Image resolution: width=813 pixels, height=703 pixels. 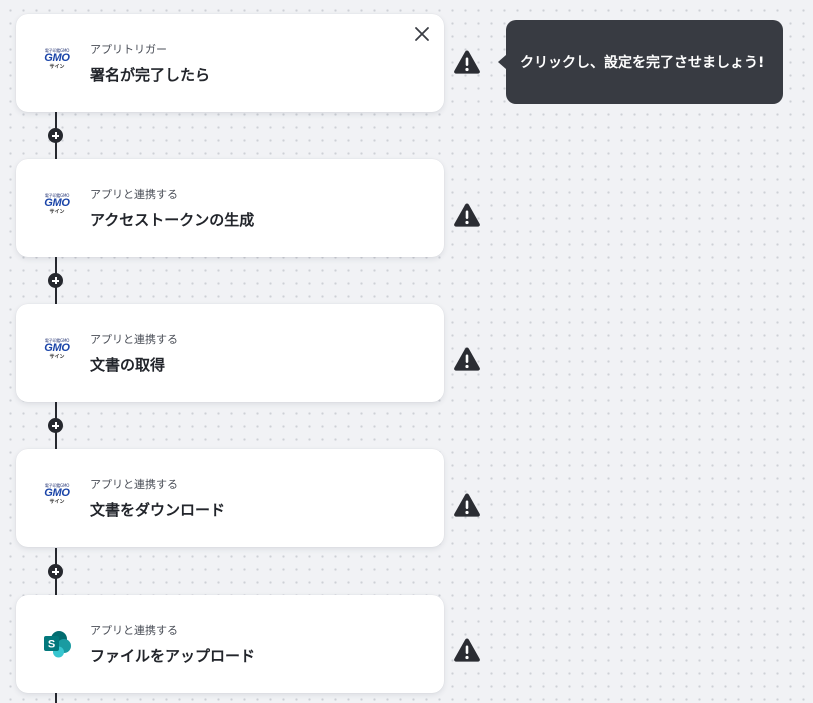 What do you see at coordinates (56, 698) in the screenshot?
I see `connector-line` at bounding box center [56, 698].